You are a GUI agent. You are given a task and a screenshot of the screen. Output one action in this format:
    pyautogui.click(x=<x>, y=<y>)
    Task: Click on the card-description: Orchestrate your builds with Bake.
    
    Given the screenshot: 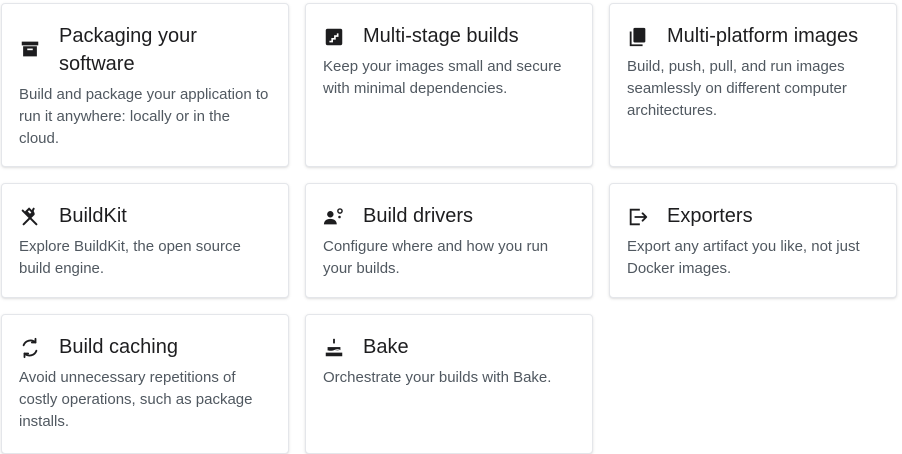 What is the action you would take?
    pyautogui.click(x=437, y=377)
    